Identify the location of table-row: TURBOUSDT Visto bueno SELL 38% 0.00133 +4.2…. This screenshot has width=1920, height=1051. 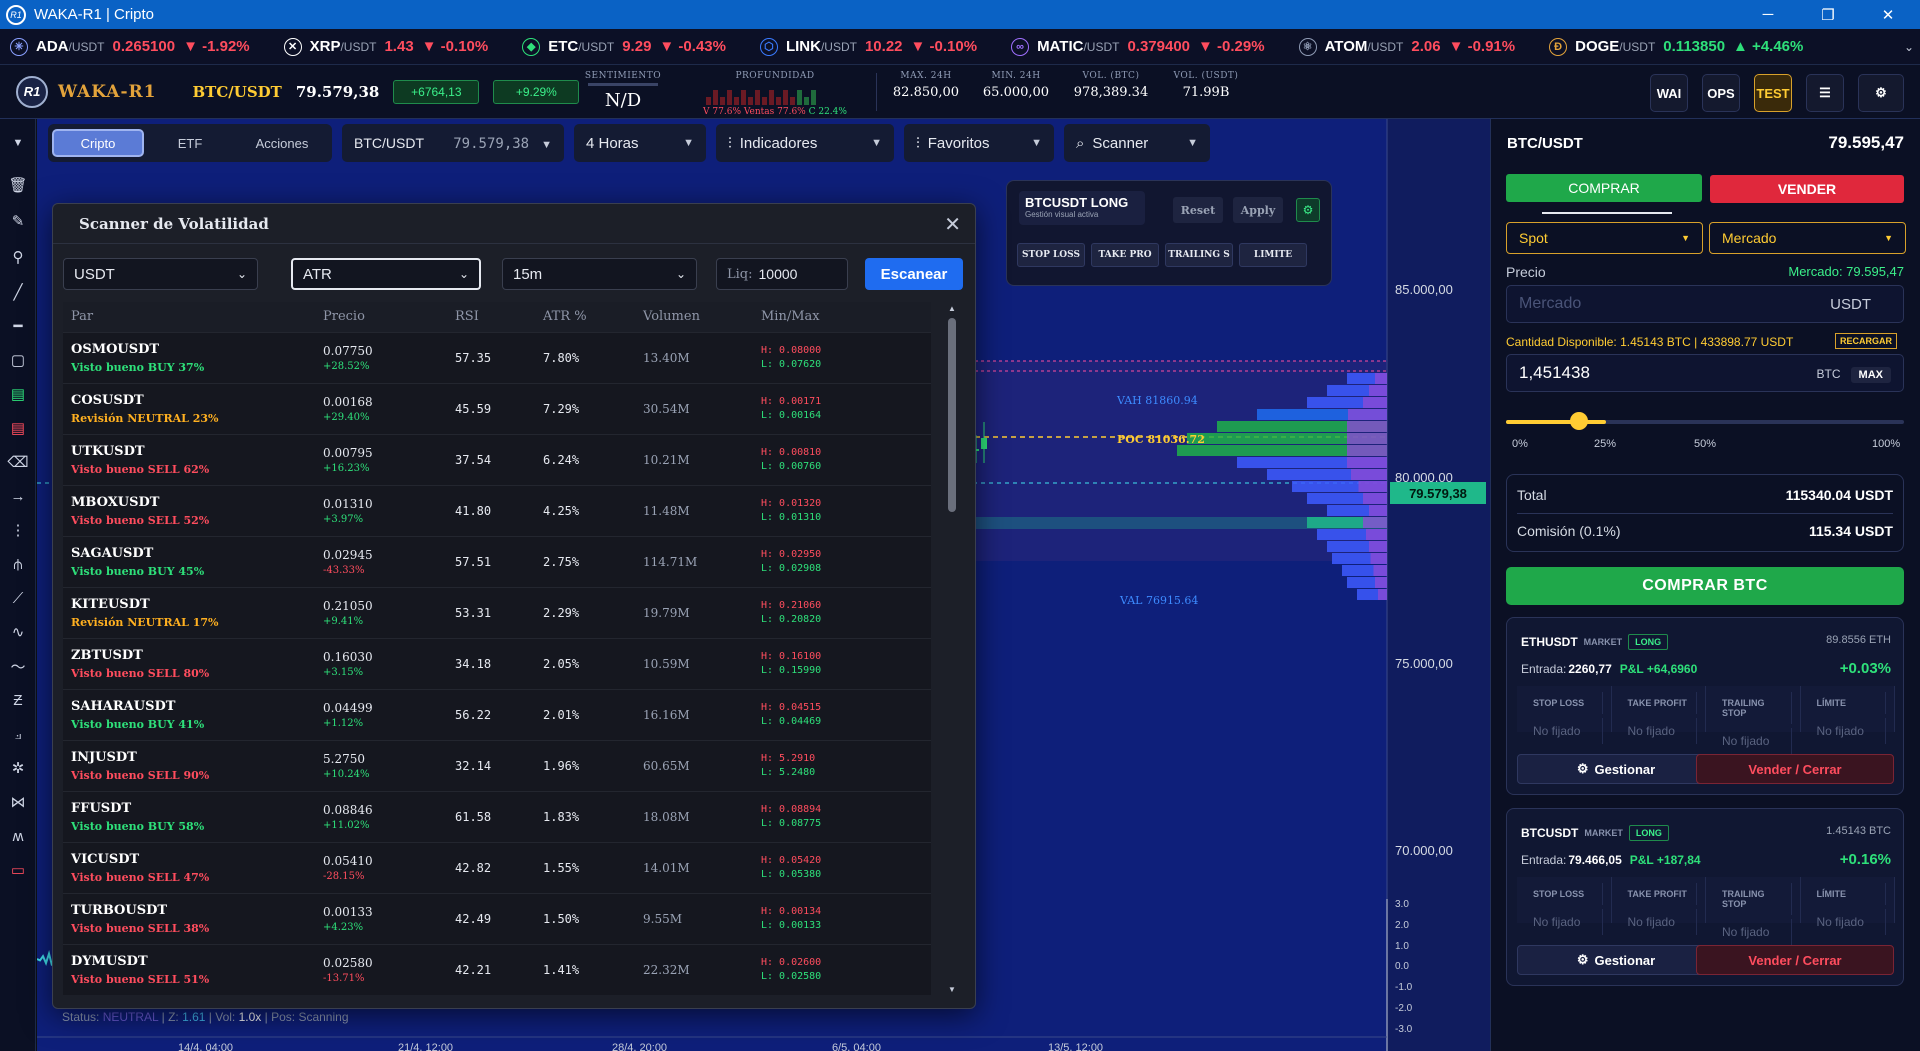
(497, 918).